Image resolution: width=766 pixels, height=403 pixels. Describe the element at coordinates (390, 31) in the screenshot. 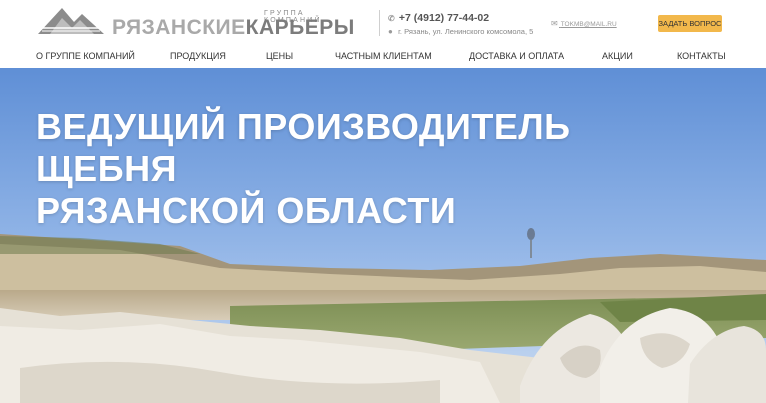

I see `location-pin-icon: ●` at that location.